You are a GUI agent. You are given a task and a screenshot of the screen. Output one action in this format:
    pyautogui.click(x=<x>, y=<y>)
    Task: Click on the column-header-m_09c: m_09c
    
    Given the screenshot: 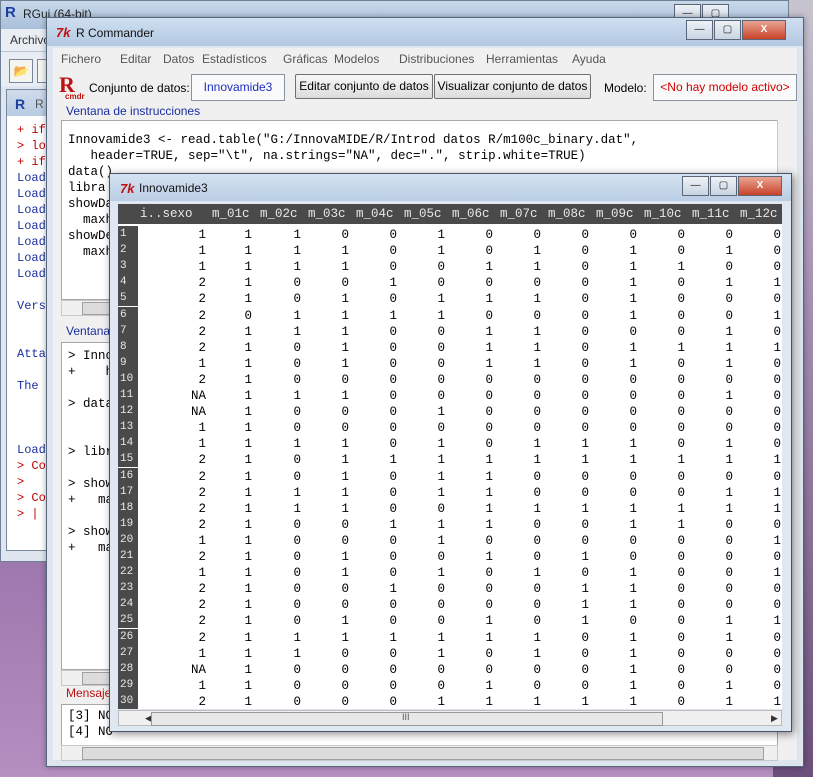 What is the action you would take?
    pyautogui.click(x=615, y=214)
    